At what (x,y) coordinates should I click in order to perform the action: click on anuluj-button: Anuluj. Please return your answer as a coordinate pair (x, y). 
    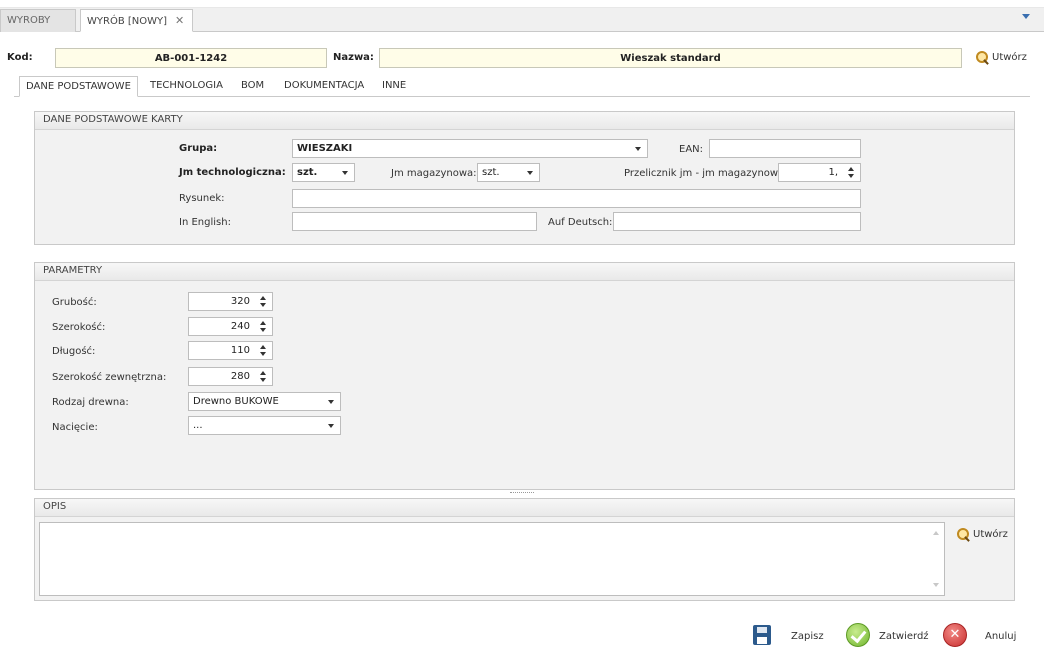
    Looking at the image, I should click on (1000, 636).